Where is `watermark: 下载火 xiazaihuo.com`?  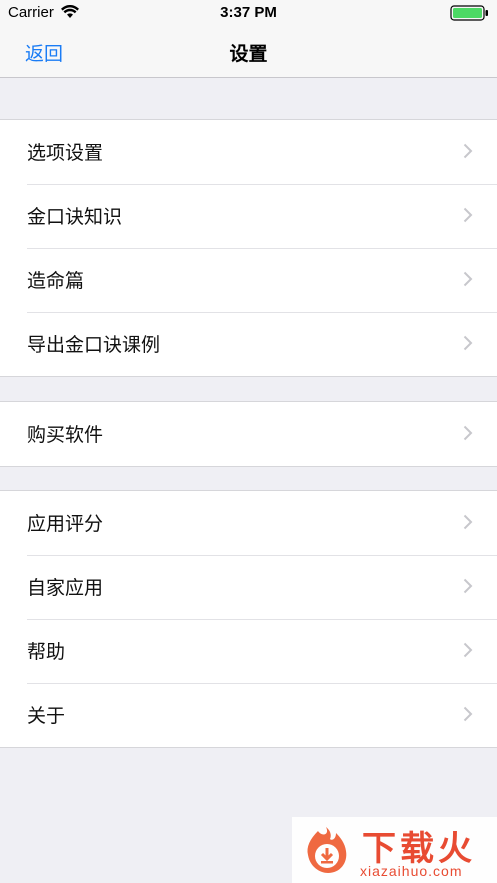
watermark: 下载火 xiazaihuo.com is located at coordinates (394, 850).